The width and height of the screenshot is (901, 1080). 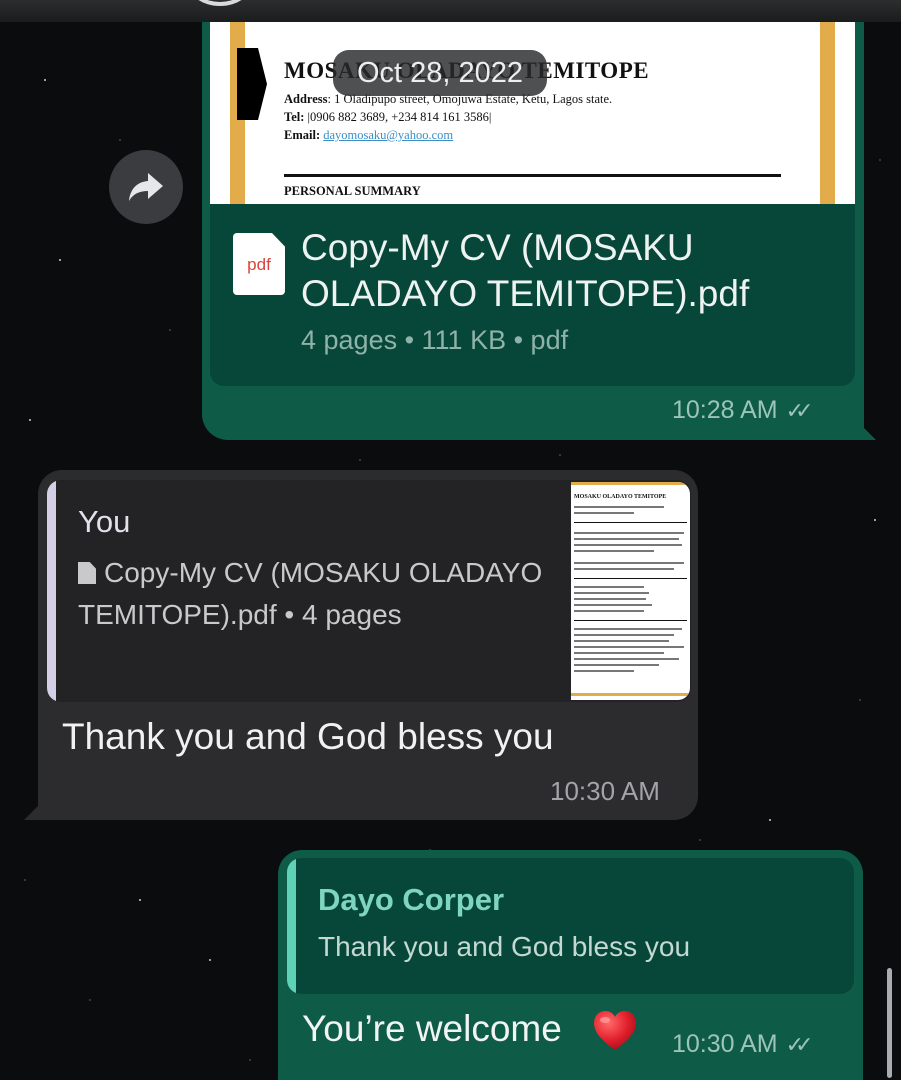 What do you see at coordinates (630, 591) in the screenshot?
I see `quoted-document-thumbnail: MOSAKU OLADAYO TEMITOPE` at bounding box center [630, 591].